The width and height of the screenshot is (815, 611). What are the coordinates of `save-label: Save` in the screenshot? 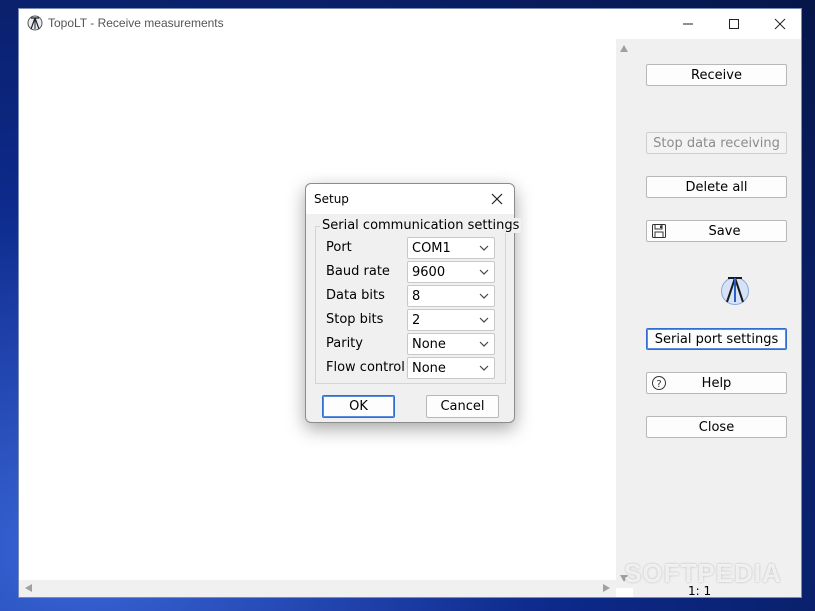 It's located at (724, 231).